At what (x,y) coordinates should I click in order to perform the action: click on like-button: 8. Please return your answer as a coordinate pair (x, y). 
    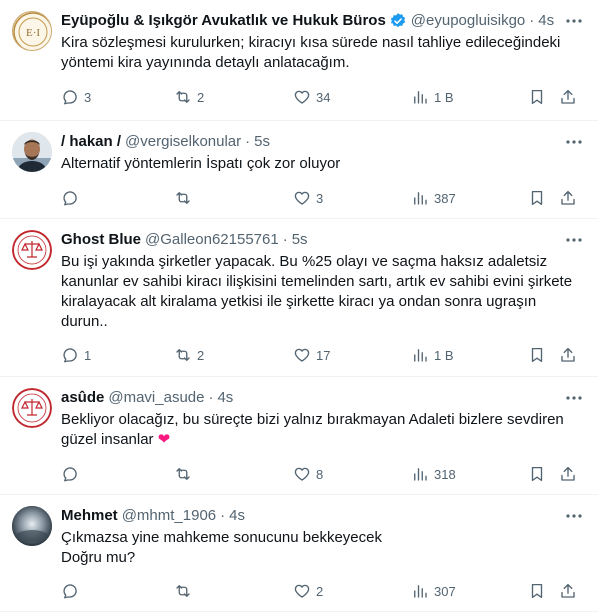
    Looking at the image, I should click on (308, 474).